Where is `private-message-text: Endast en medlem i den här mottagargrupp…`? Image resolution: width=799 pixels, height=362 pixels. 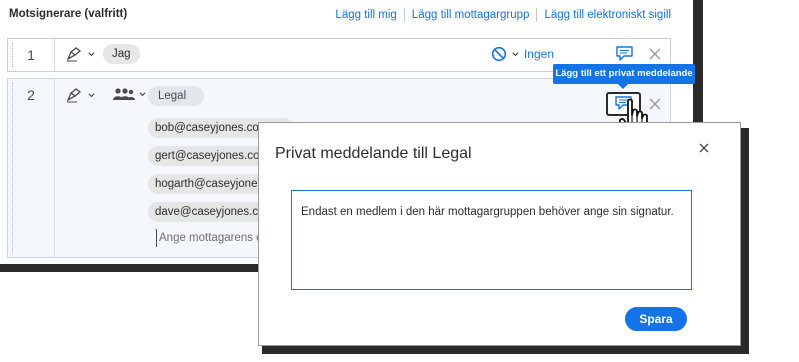
private-message-text: Endast en medlem i den här mottagargrupp… is located at coordinates (487, 212).